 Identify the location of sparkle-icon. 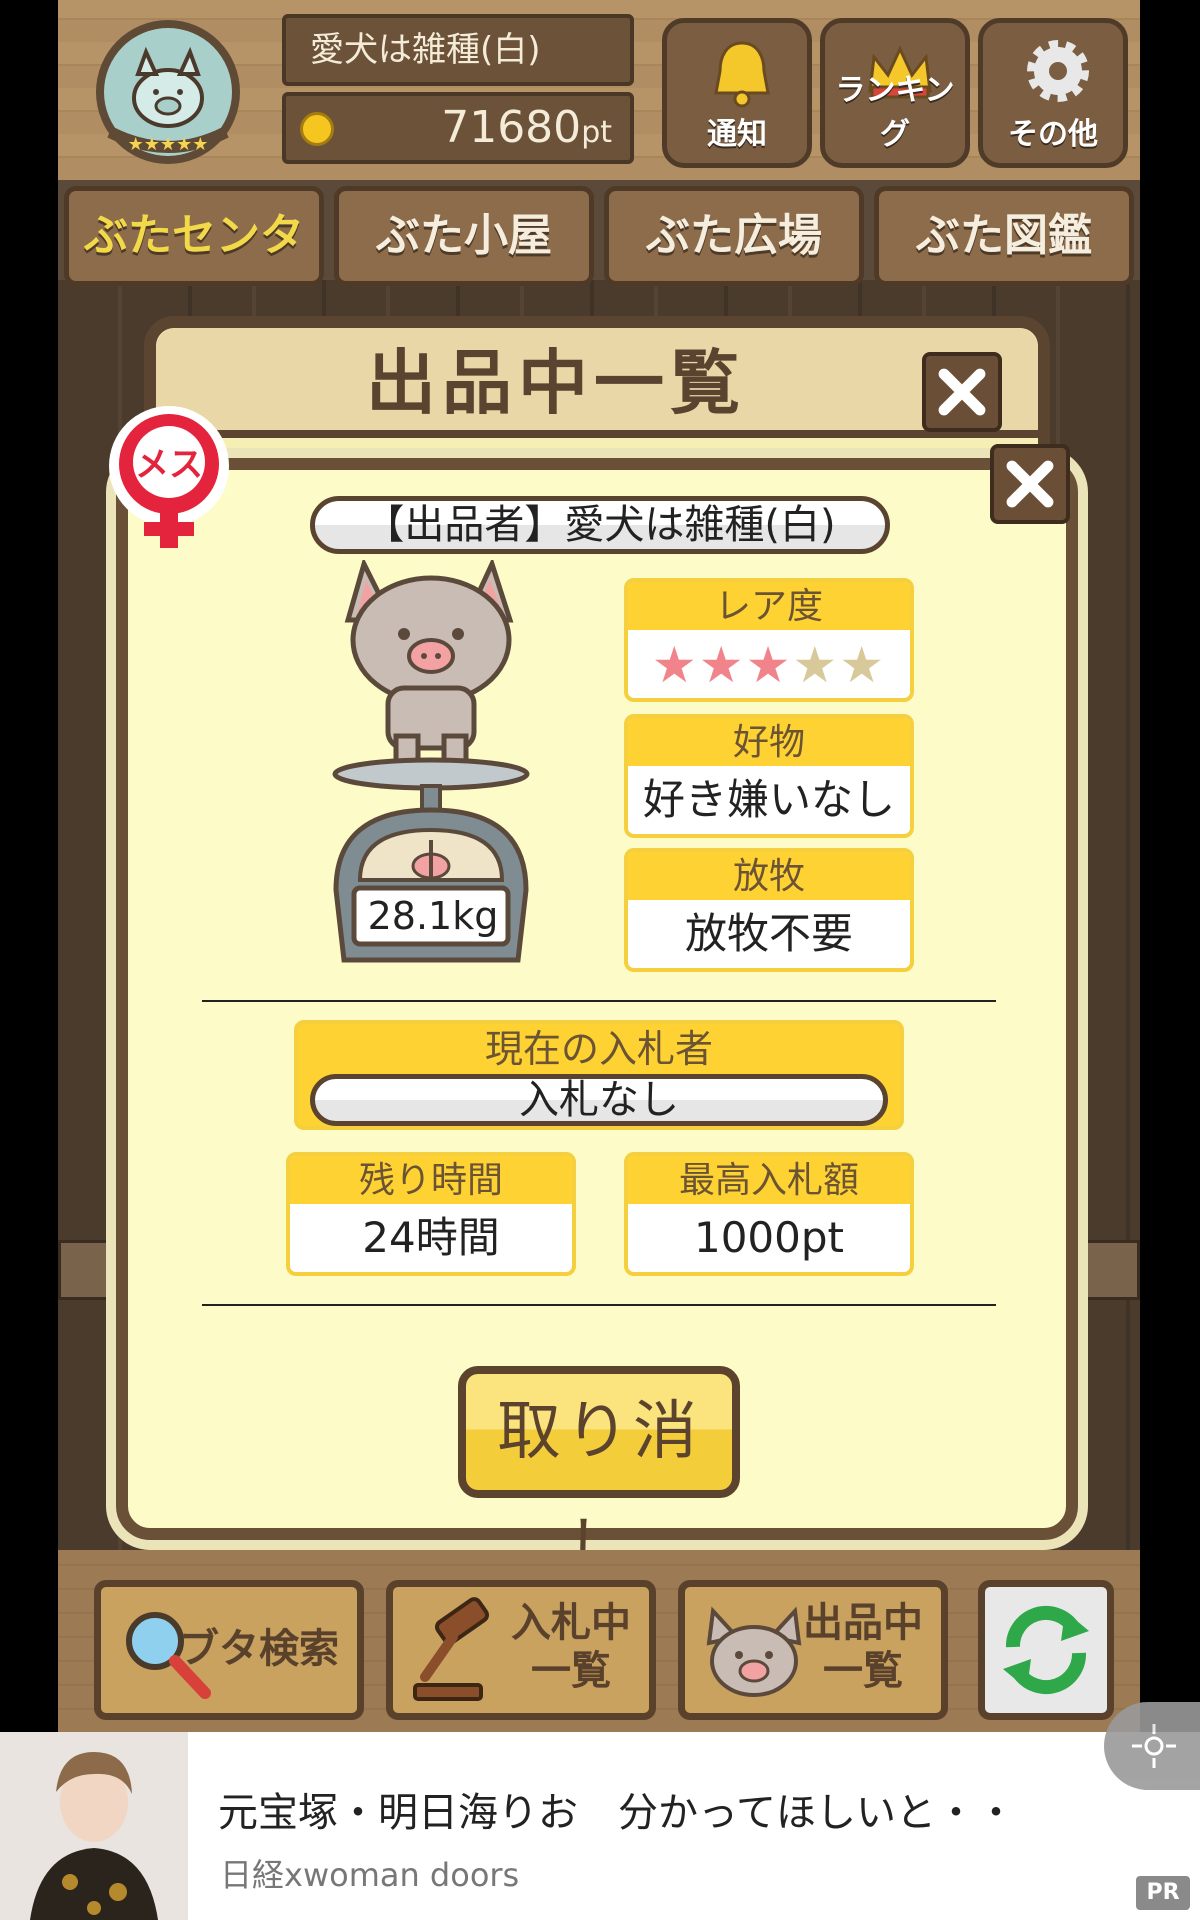
(1154, 1746).